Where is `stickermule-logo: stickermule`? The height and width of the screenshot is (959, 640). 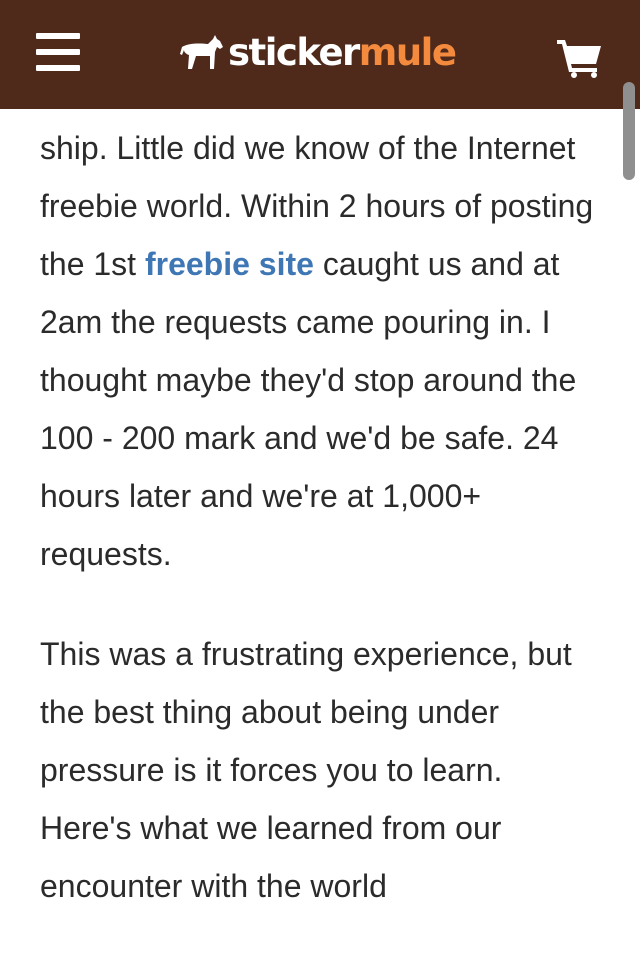
stickermule-logo: stickermule is located at coordinates (318, 53).